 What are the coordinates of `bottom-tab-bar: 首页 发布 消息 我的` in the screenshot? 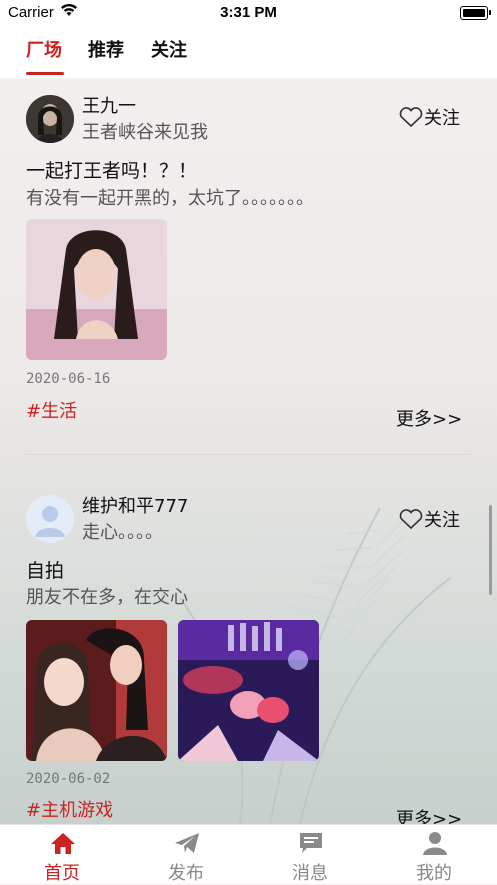 It's located at (248, 854).